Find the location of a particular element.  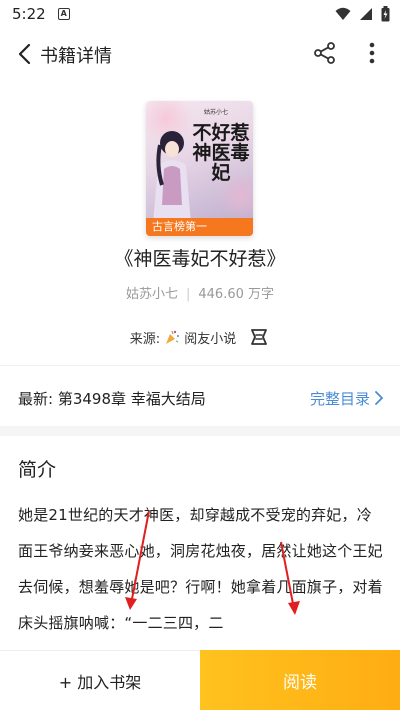

chevron-right-icon is located at coordinates (379, 398).